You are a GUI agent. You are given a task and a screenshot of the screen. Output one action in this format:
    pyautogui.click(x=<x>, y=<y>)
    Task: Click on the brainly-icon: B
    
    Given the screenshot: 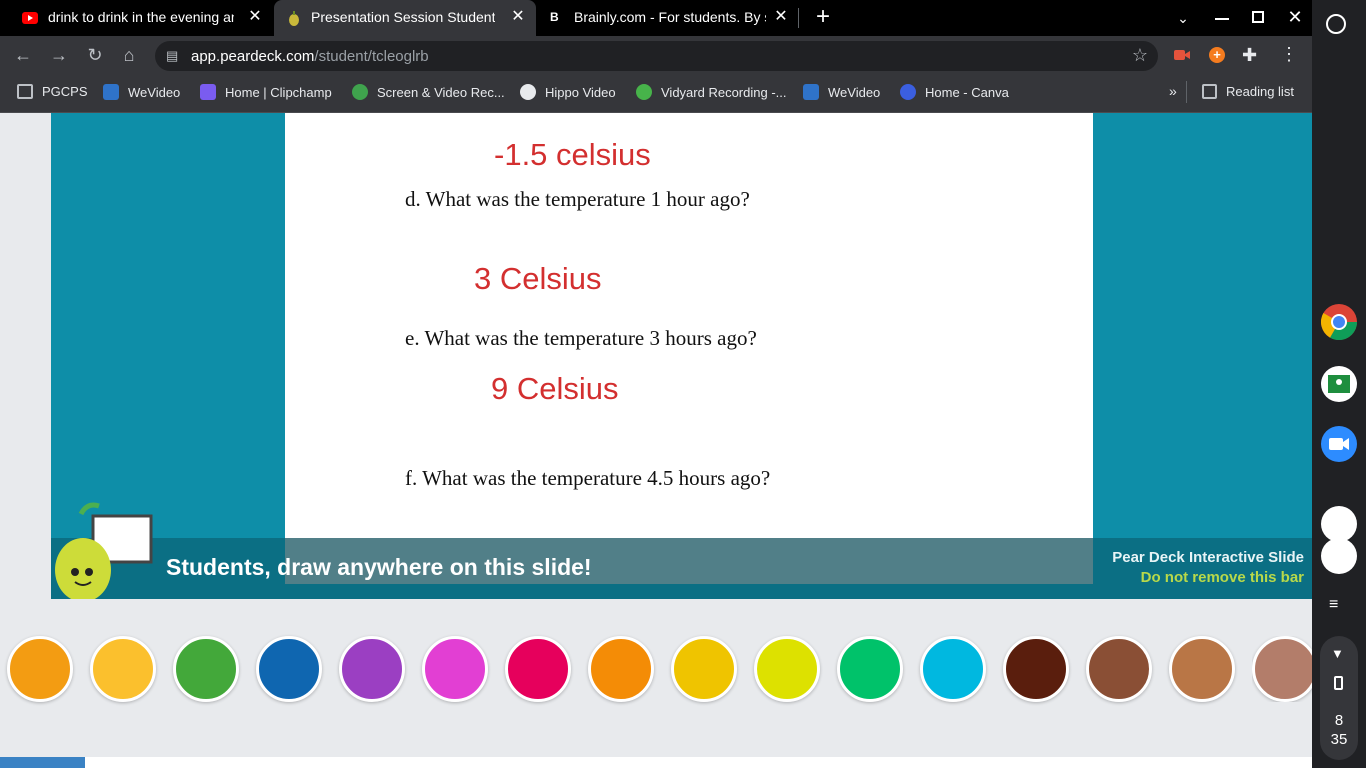 What is the action you would take?
    pyautogui.click(x=554, y=17)
    